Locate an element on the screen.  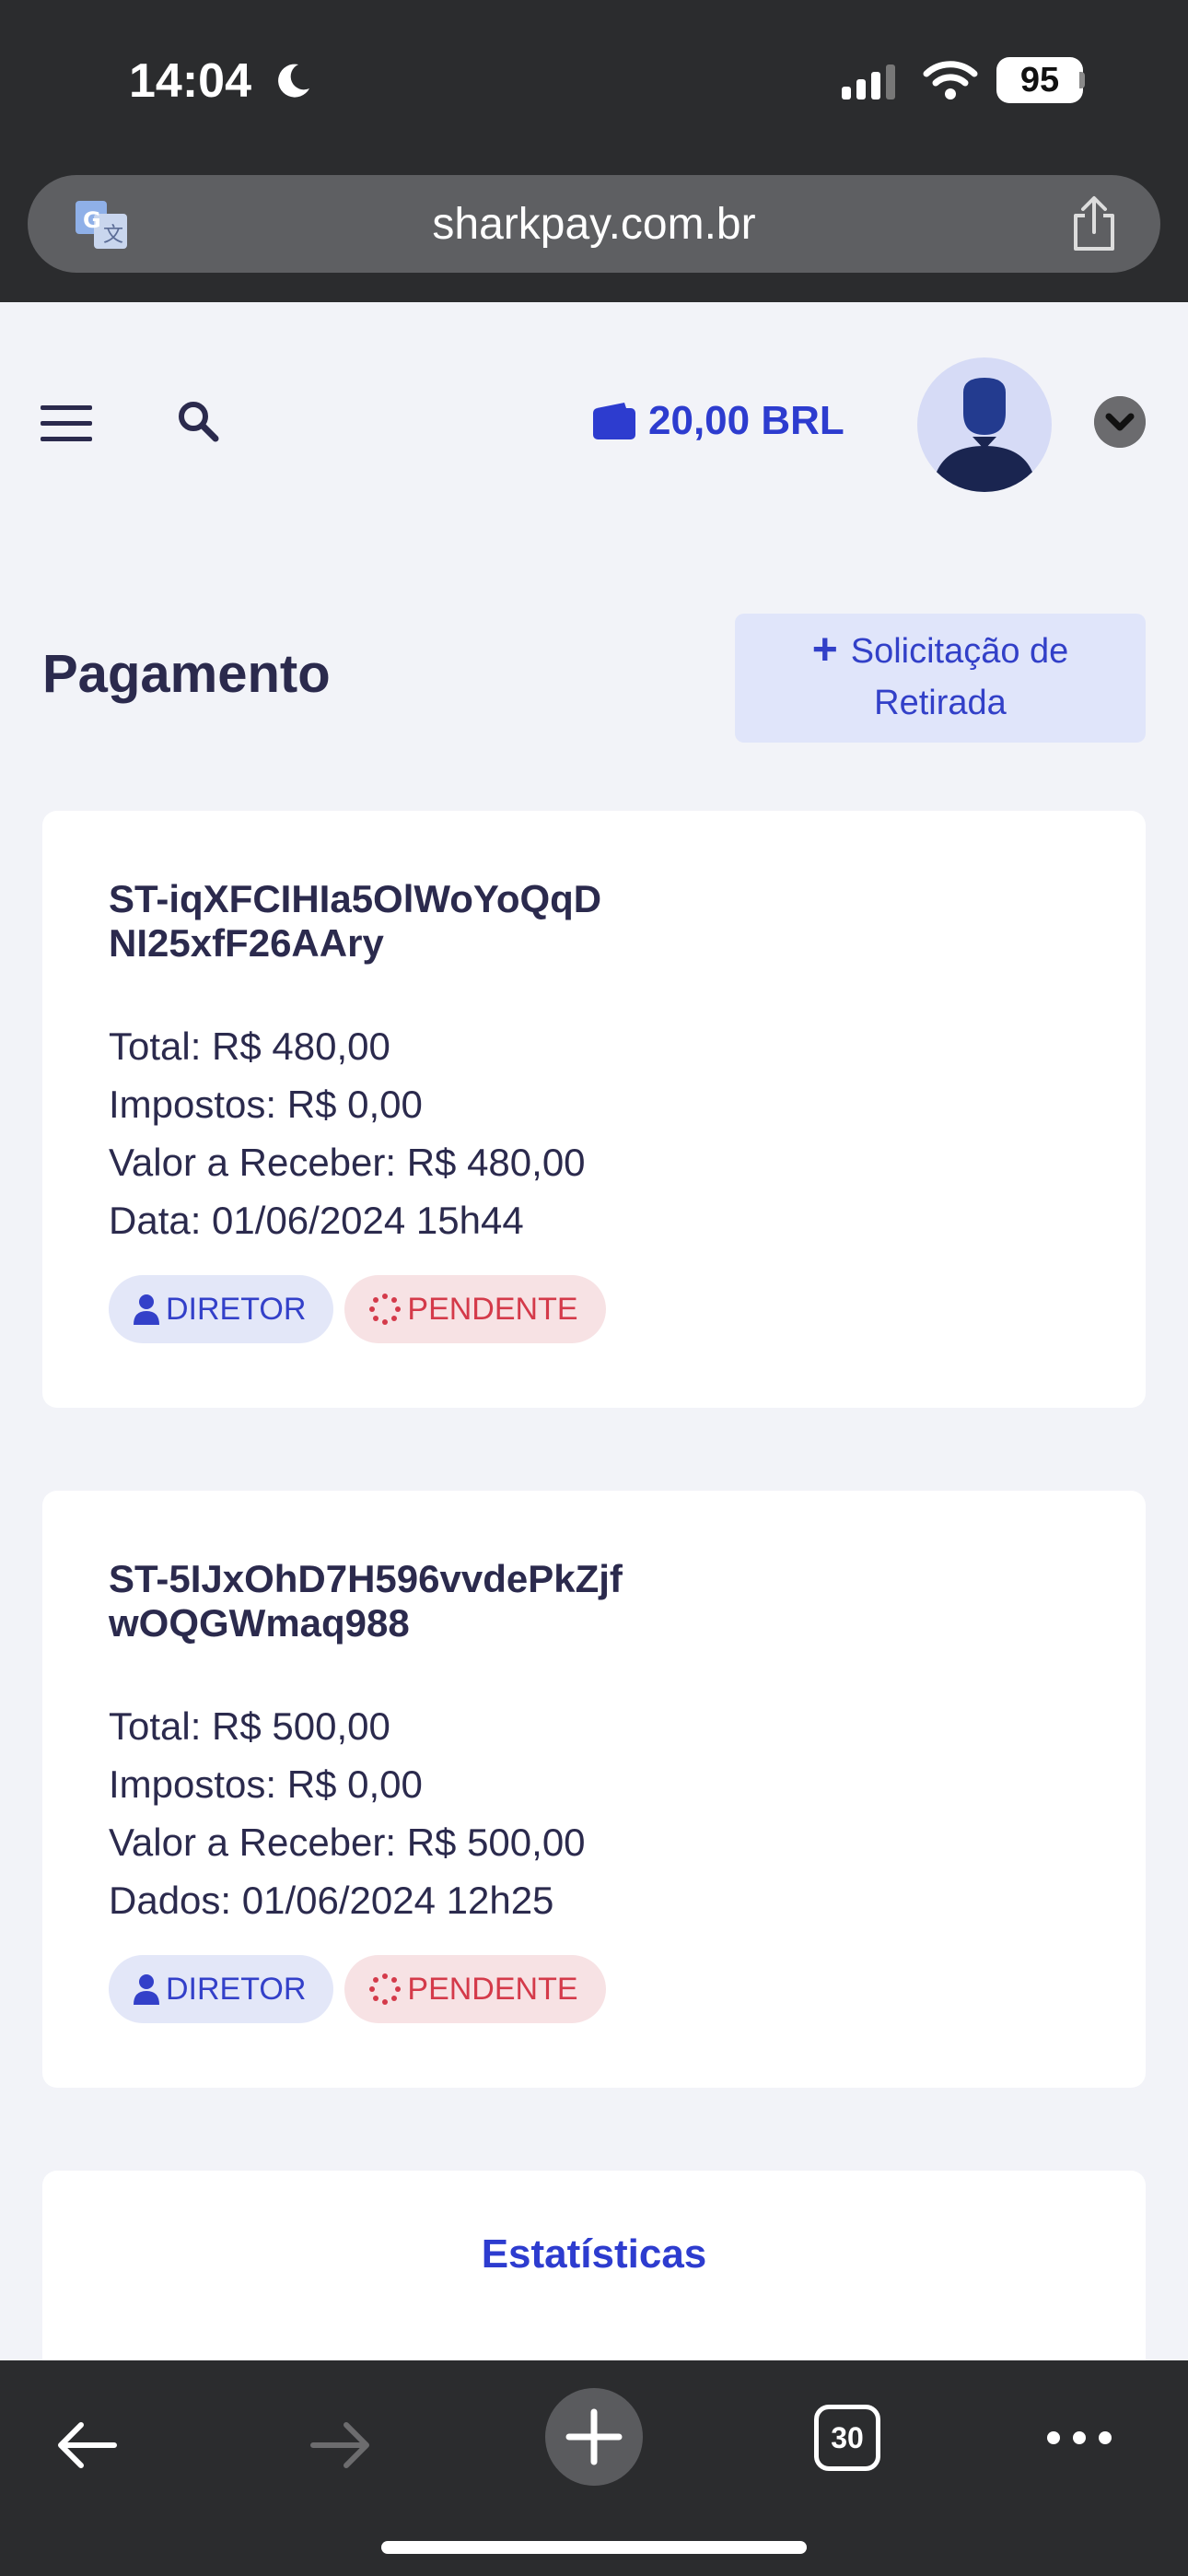
plus-icon is located at coordinates (594, 2436).